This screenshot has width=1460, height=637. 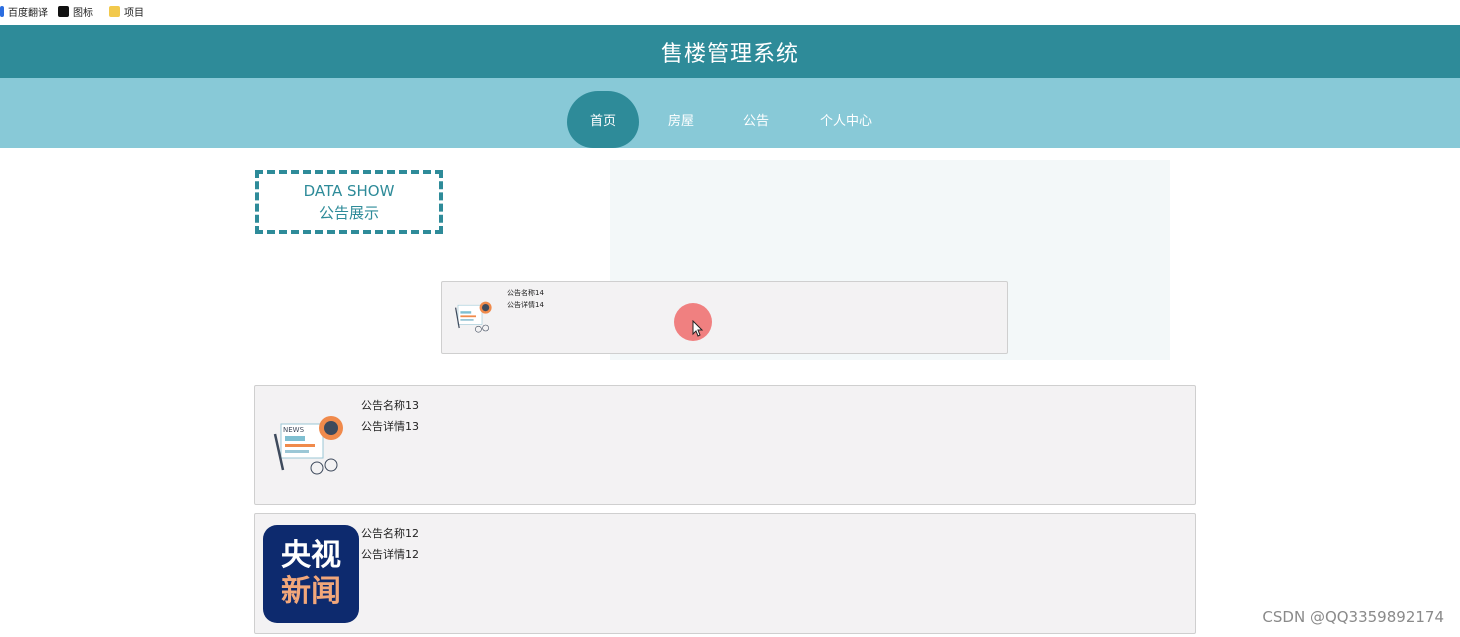 What do you see at coordinates (390, 405) in the screenshot?
I see `notice-name: 公告名称13` at bounding box center [390, 405].